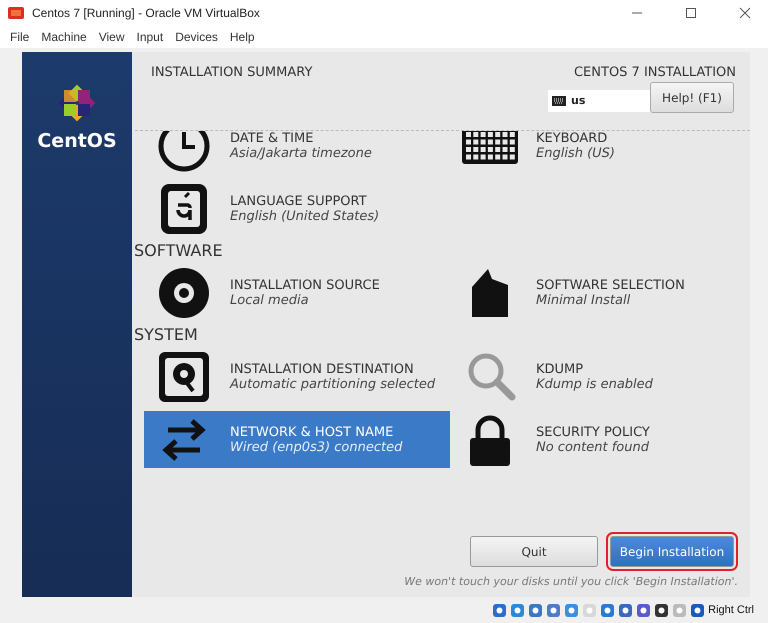 The height and width of the screenshot is (623, 768). What do you see at coordinates (299, 201) in the screenshot?
I see `spoke-title: LANGUAGE SUPPORT` at bounding box center [299, 201].